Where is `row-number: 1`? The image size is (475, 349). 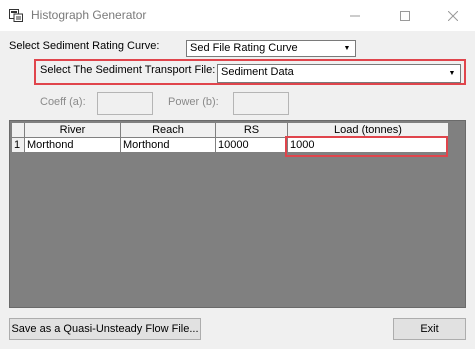
row-number: 1 is located at coordinates (18, 145).